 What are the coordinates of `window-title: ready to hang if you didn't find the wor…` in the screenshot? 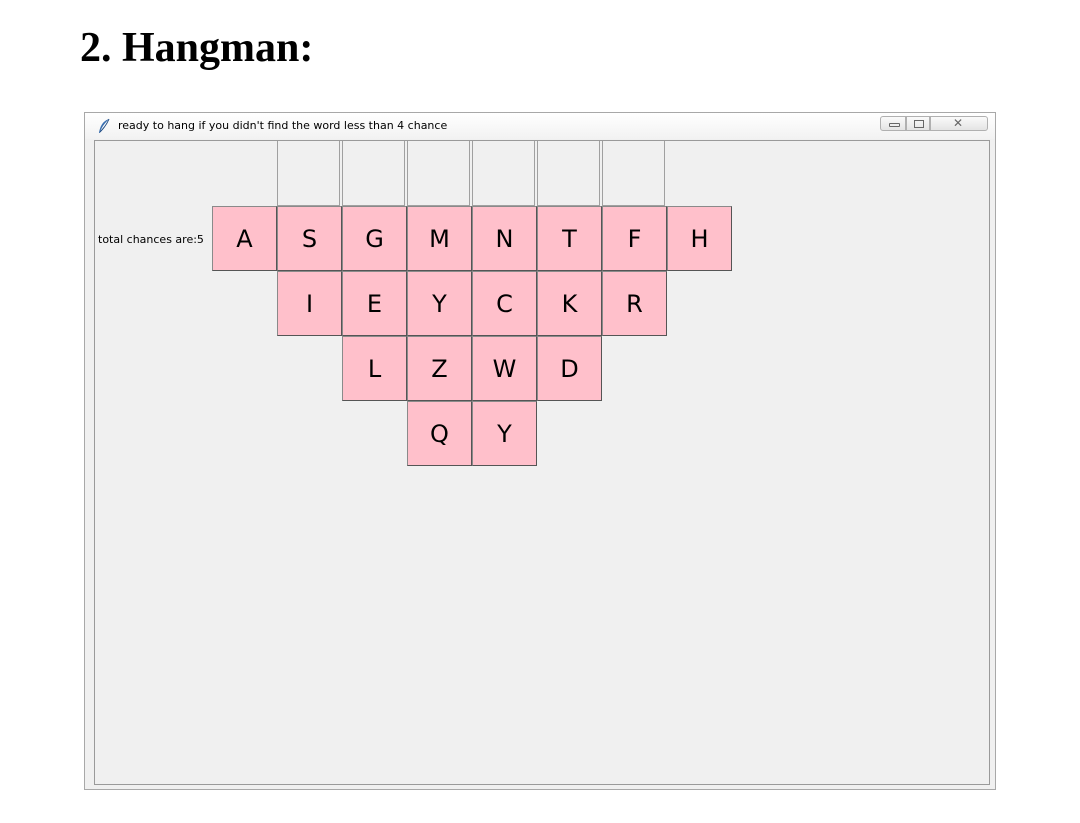 It's located at (283, 125).